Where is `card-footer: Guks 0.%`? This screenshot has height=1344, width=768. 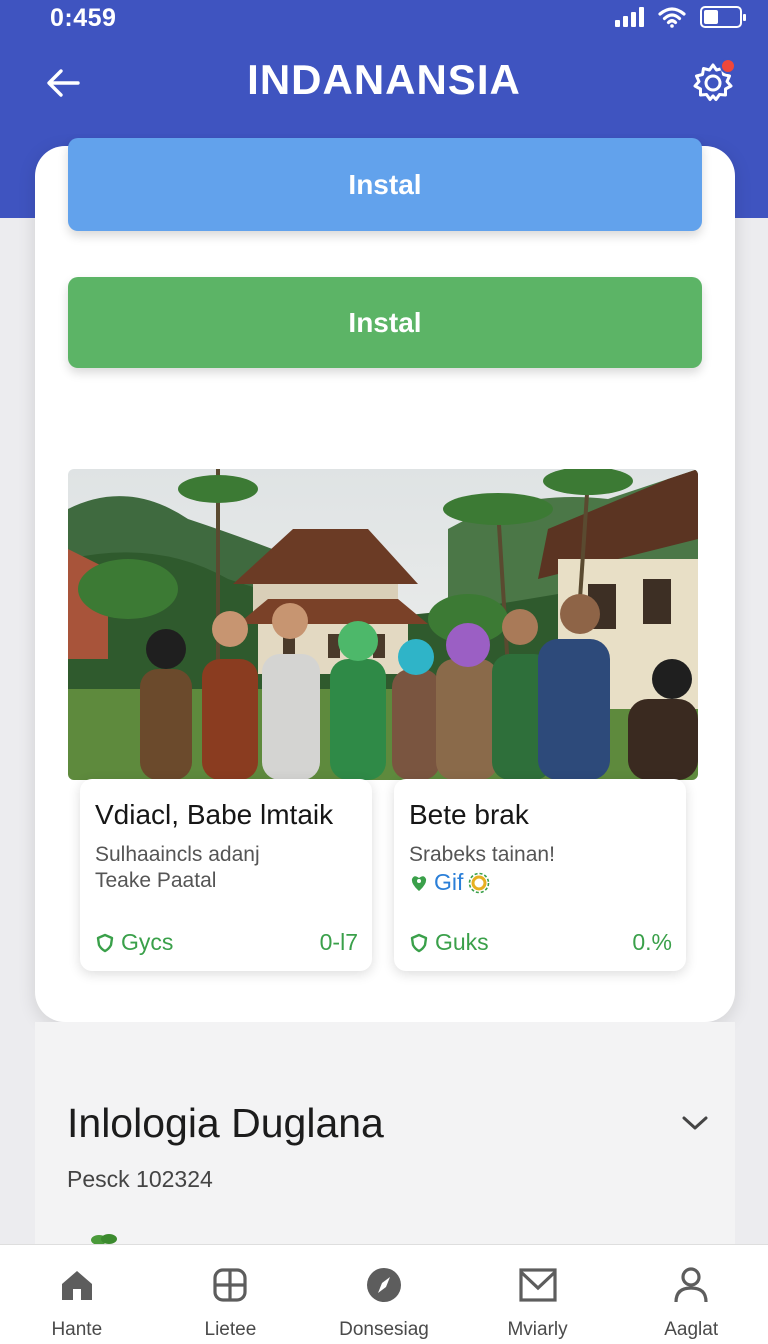
card-footer: Guks 0.% is located at coordinates (540, 942).